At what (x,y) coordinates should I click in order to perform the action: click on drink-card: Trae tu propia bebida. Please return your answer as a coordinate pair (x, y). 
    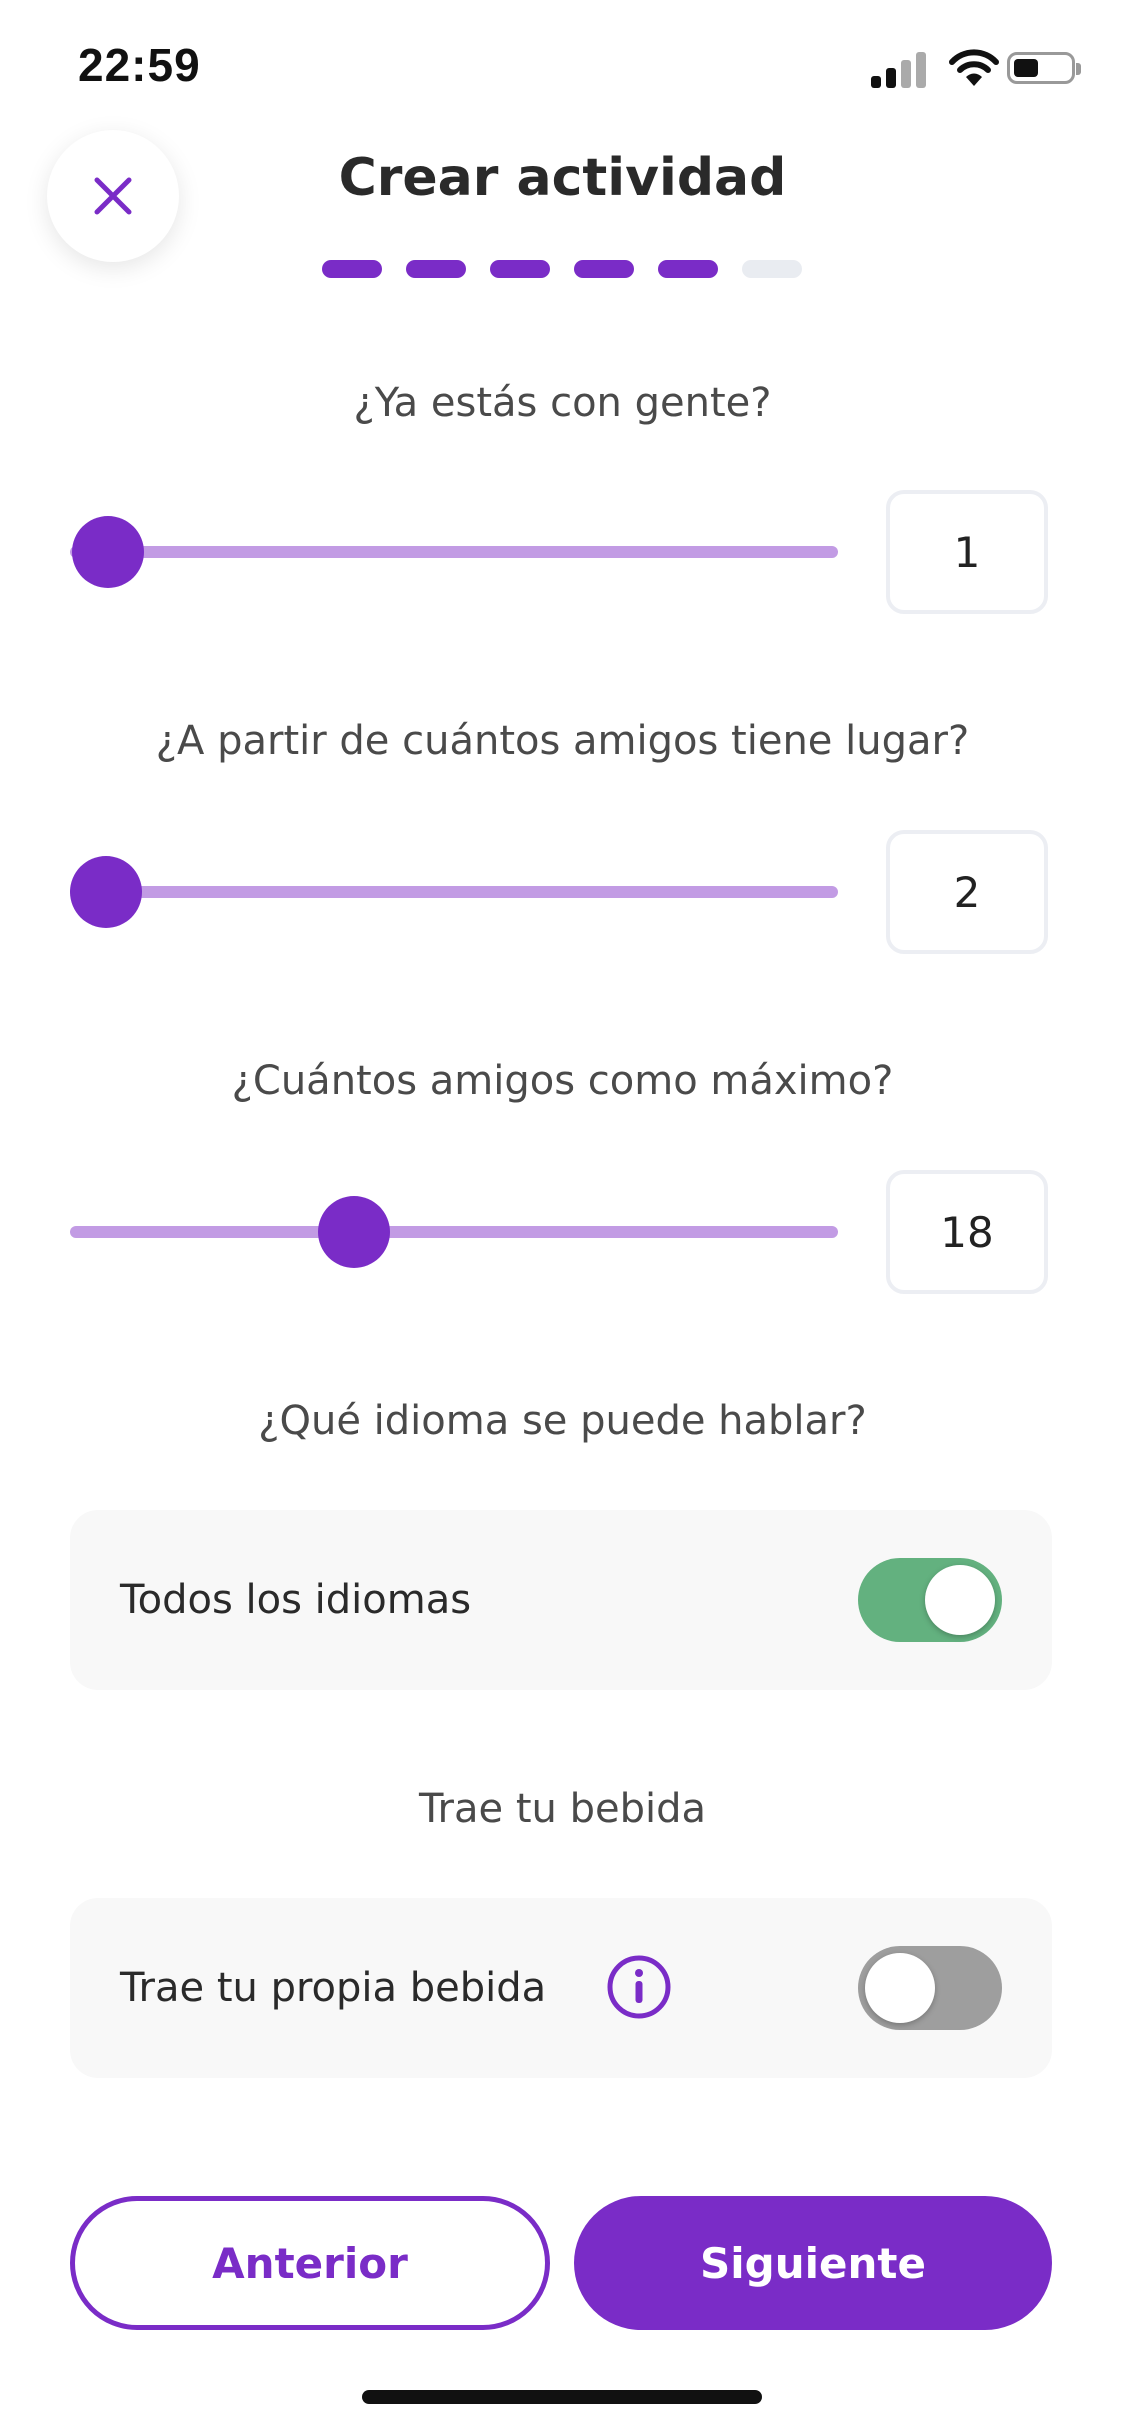
    Looking at the image, I should click on (561, 1988).